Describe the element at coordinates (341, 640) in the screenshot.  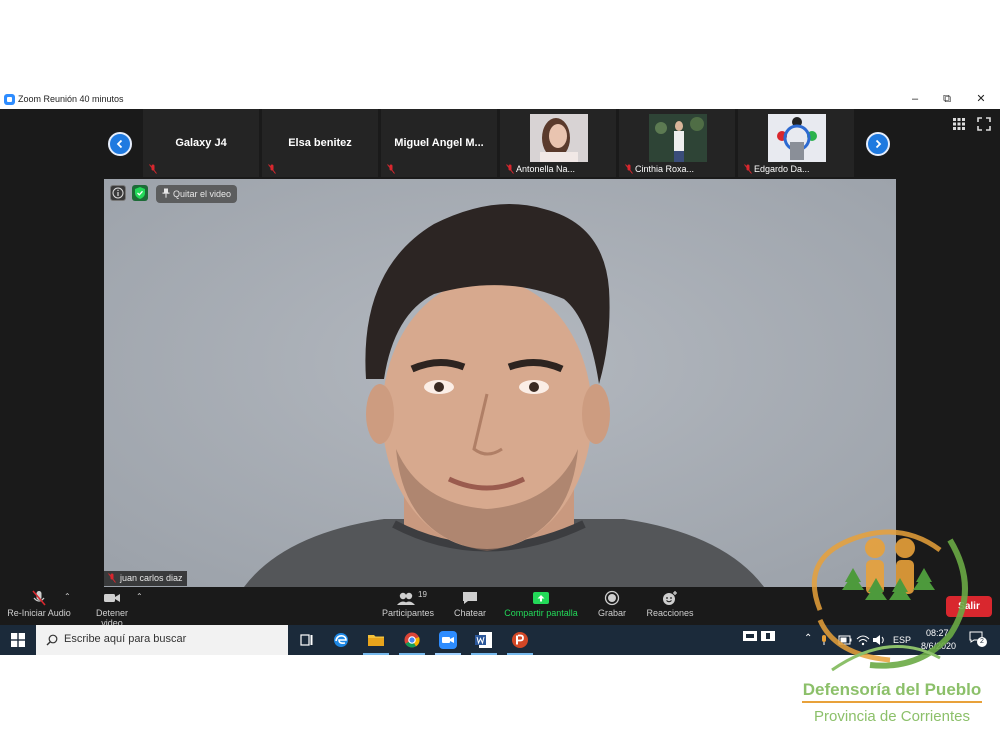
I see `edge-browser-icon` at that location.